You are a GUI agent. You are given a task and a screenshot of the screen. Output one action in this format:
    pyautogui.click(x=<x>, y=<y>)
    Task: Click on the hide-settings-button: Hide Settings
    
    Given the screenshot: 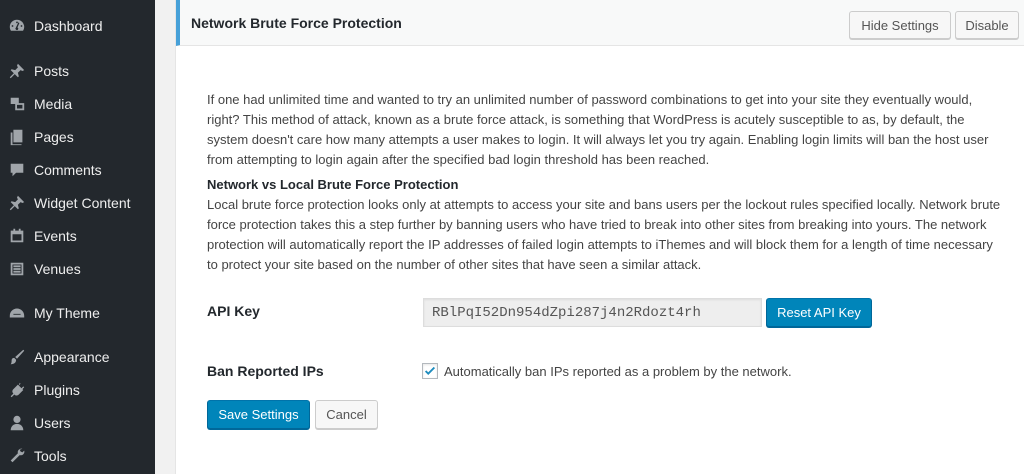 What is the action you would take?
    pyautogui.click(x=900, y=25)
    